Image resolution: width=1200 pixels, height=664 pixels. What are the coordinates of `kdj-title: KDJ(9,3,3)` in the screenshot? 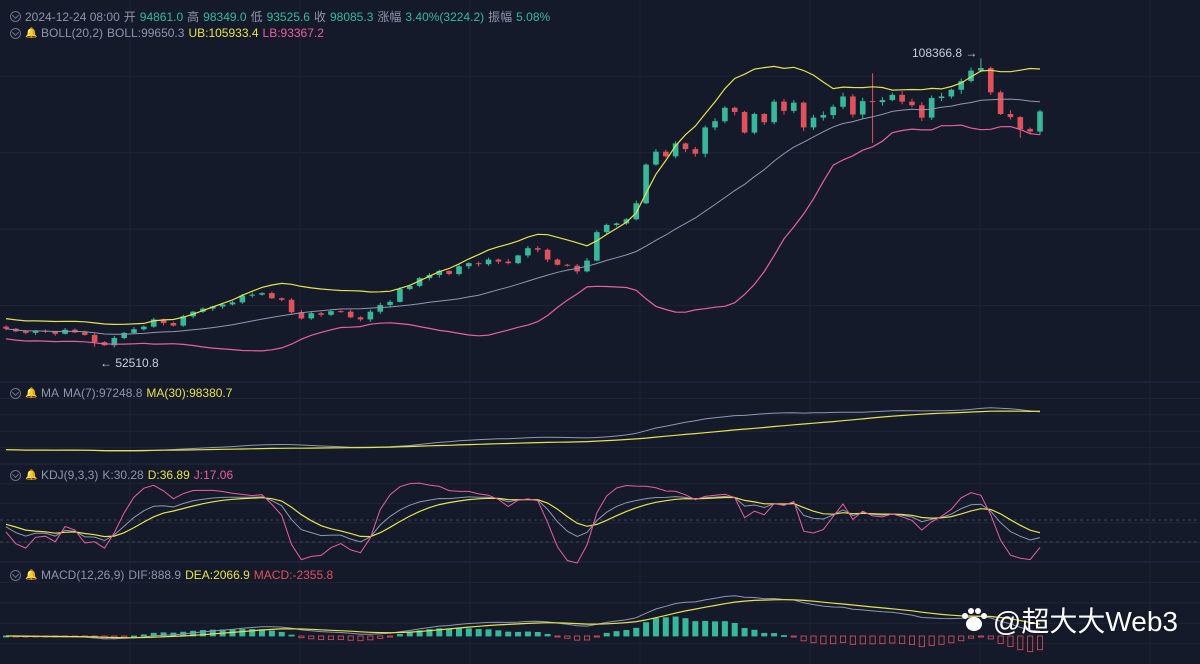 It's located at (70, 475).